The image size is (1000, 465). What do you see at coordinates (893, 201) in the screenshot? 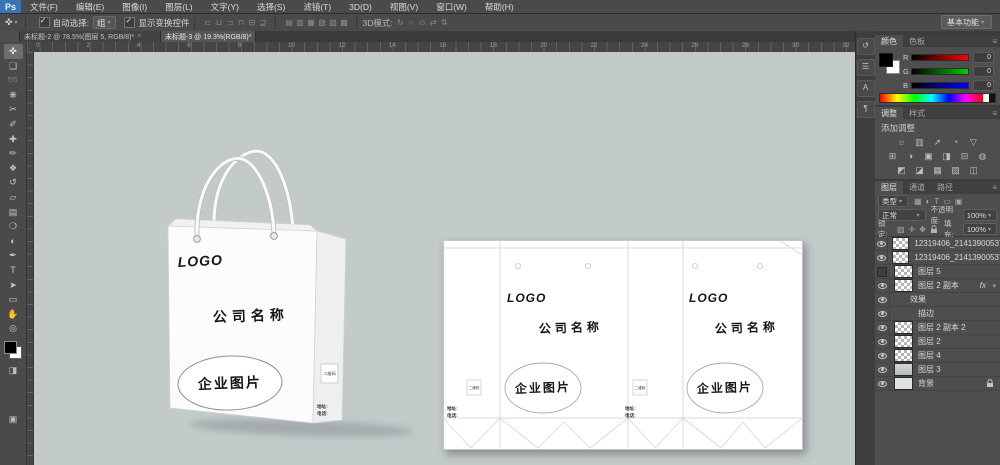
I see `filter-type-dropdown: 类型 ▾` at bounding box center [893, 201].